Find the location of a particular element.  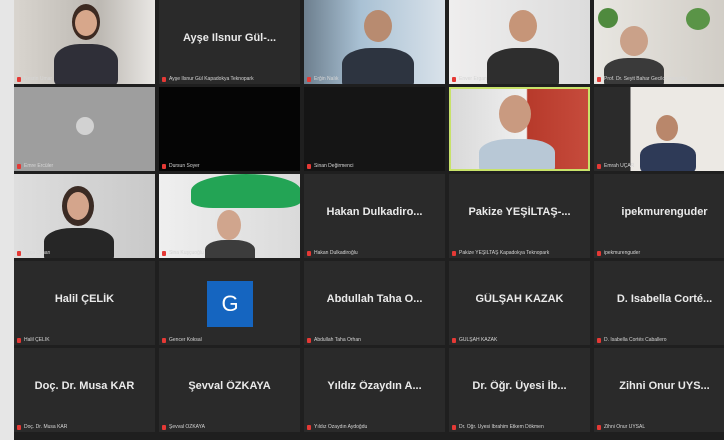

participant-tile: Halil ÇELİK Halil ÇELİK is located at coordinates (84, 303).